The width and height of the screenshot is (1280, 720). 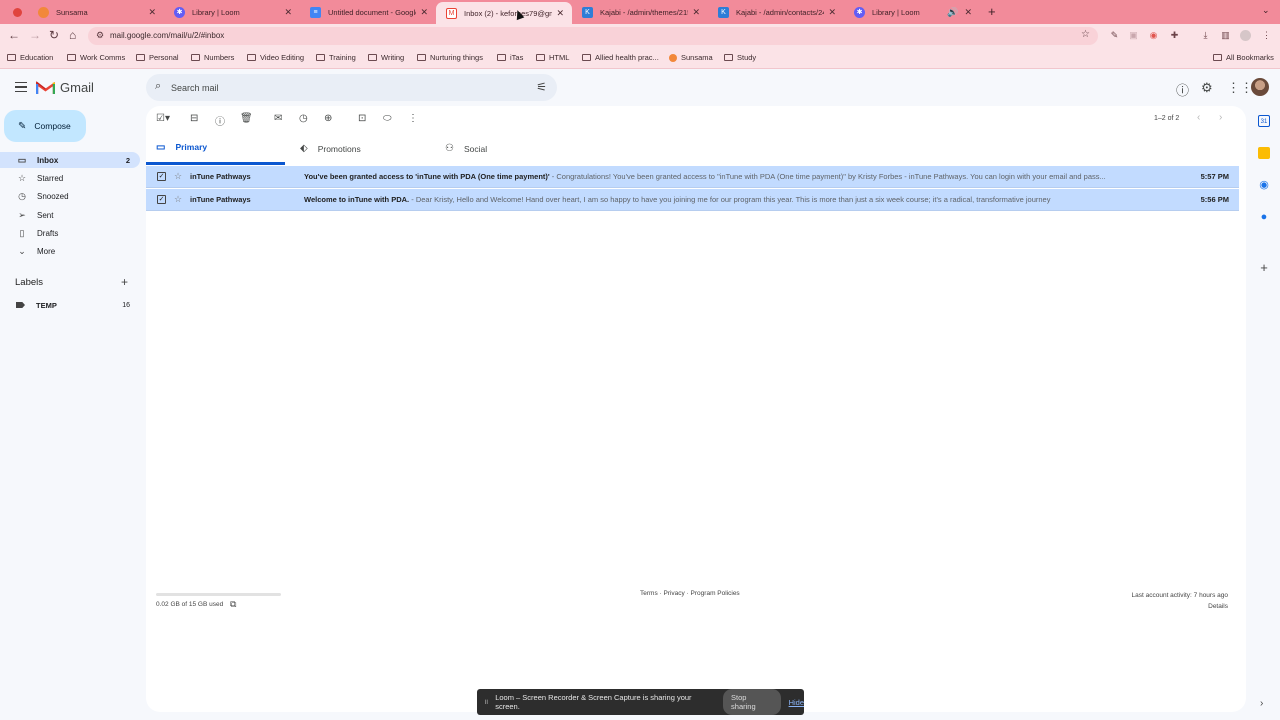 What do you see at coordinates (194, 118) in the screenshot?
I see `archive-icon: ⊟` at bounding box center [194, 118].